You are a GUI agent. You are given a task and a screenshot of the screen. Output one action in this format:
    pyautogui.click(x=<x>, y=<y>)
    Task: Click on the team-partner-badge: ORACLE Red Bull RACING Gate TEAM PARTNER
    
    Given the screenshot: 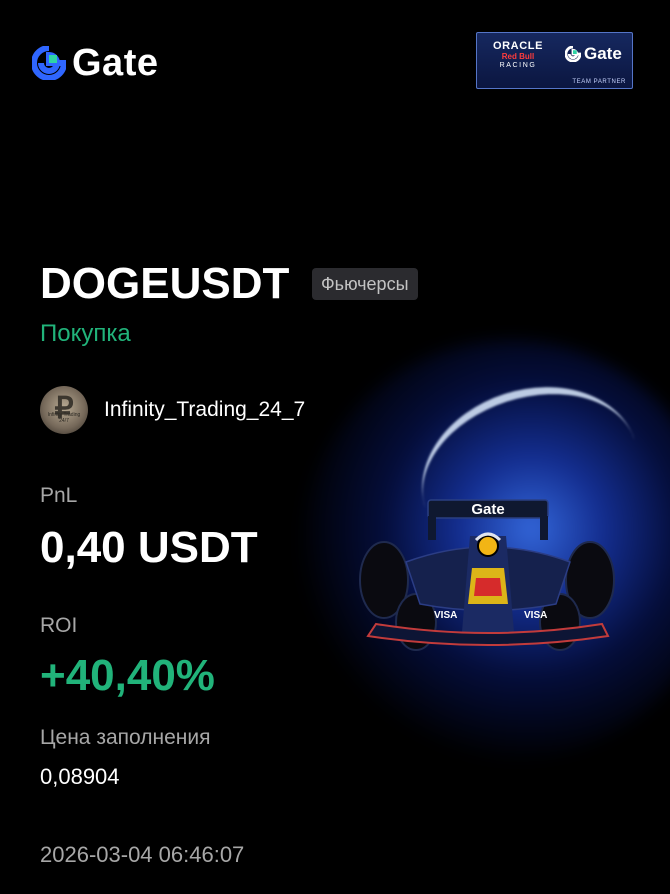 What is the action you would take?
    pyautogui.click(x=554, y=60)
    